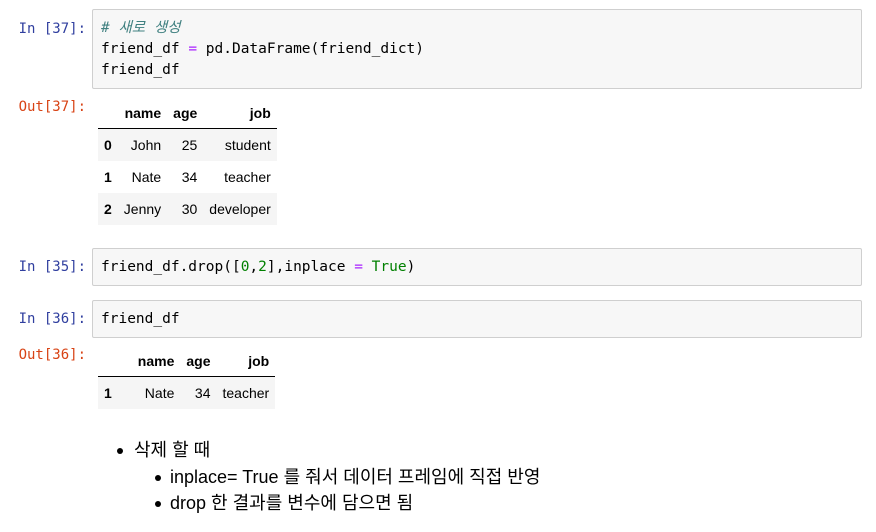 The image size is (876, 532). Describe the element at coordinates (108, 145) in the screenshot. I see `row-index: 0` at that location.